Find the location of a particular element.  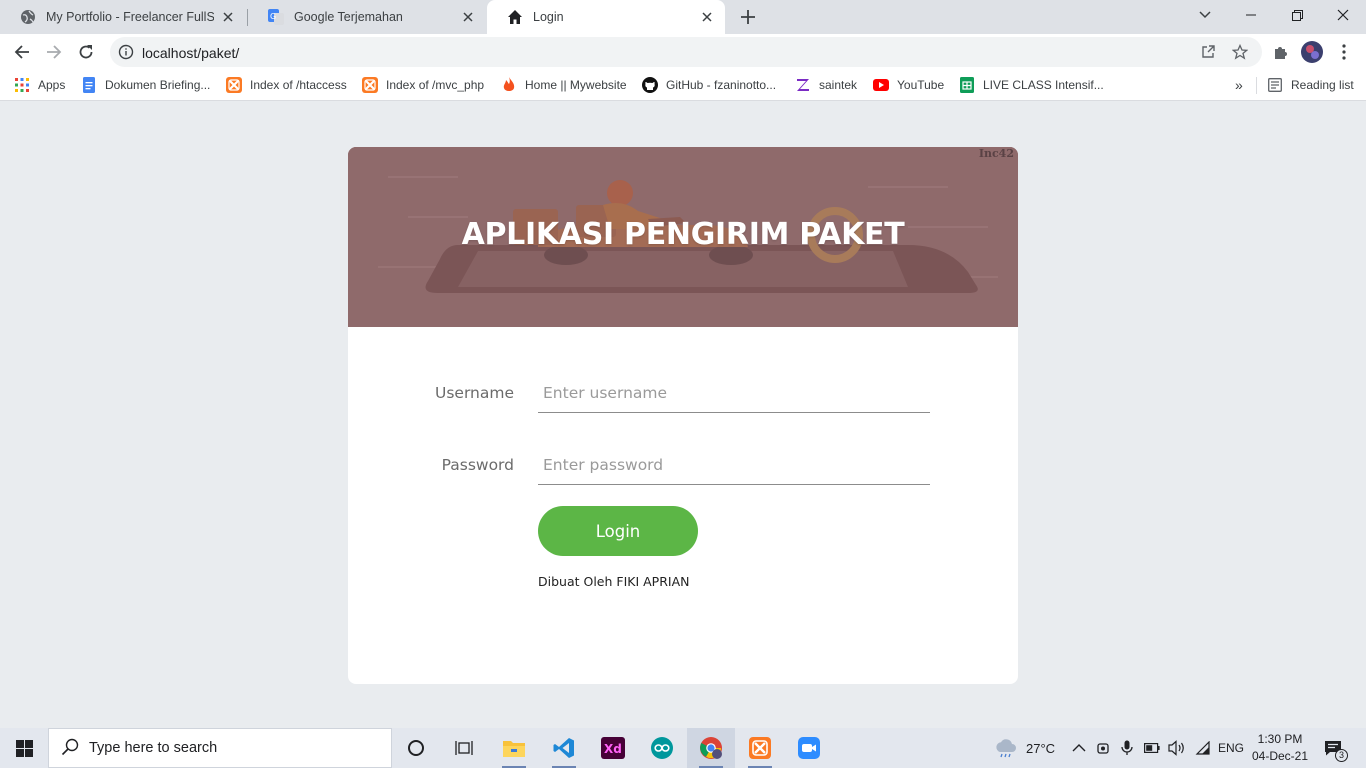

google-translate-icon: G is located at coordinates (276, 17).